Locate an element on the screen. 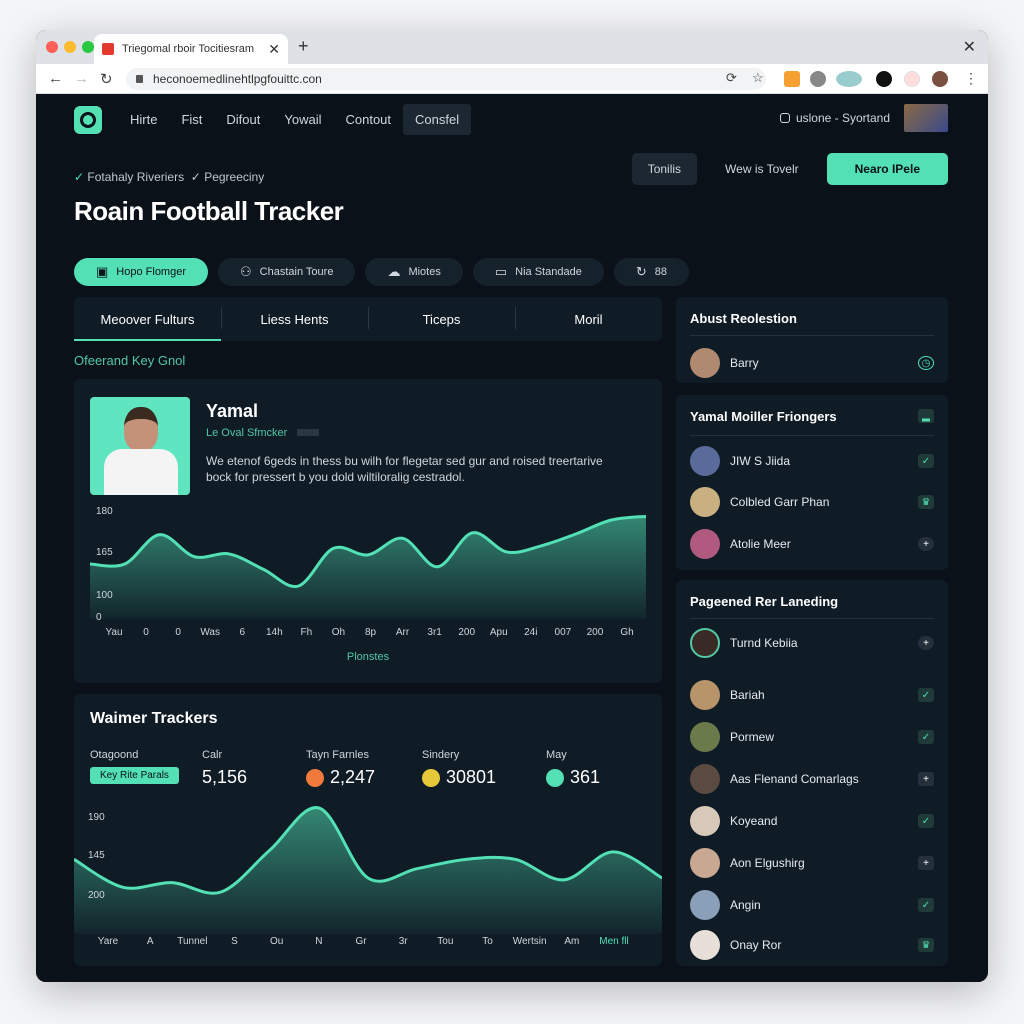 This screenshot has height=1024, width=1024. nav-item: Contout is located at coordinates (368, 119).